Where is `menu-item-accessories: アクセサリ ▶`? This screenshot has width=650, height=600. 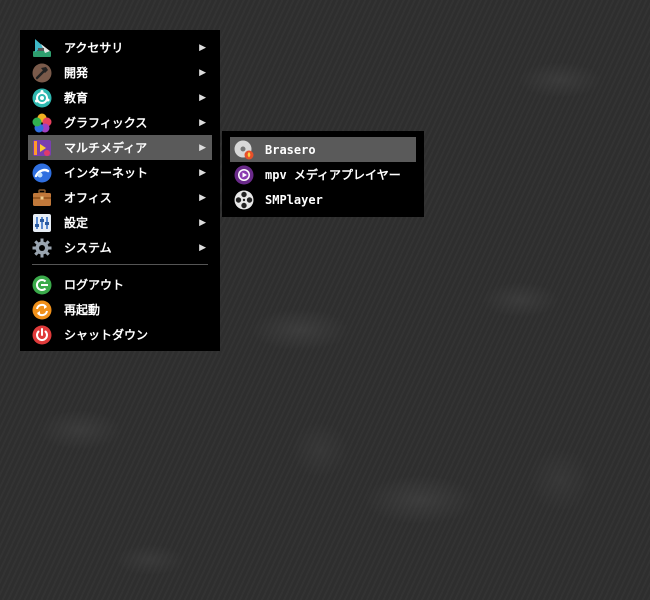 menu-item-accessories: アクセサリ ▶ is located at coordinates (120, 47).